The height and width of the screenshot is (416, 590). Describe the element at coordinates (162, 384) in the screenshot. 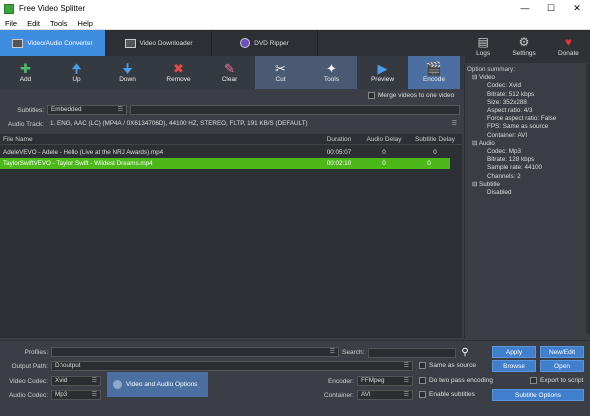

I see `video-audio-options-label: Video and Audio Options` at that location.